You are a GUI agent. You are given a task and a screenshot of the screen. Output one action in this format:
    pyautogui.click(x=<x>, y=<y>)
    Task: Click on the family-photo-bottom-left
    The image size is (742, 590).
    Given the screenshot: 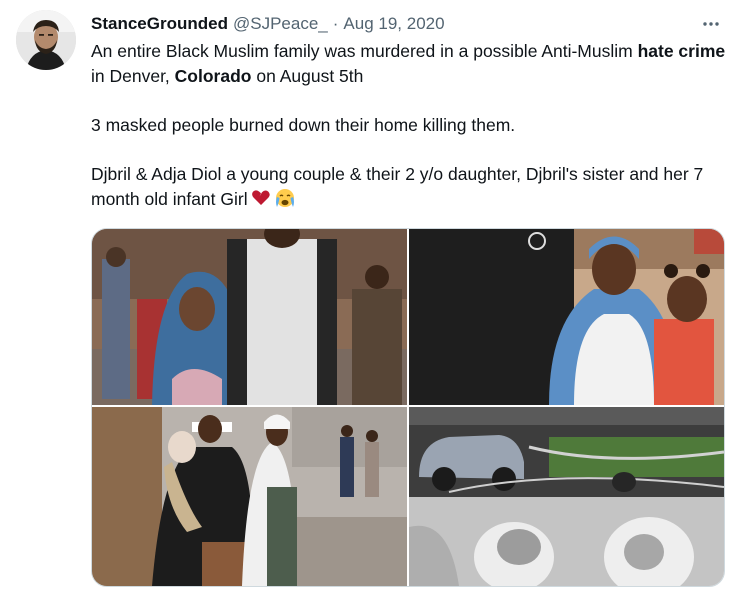 What is the action you would take?
    pyautogui.click(x=249, y=496)
    